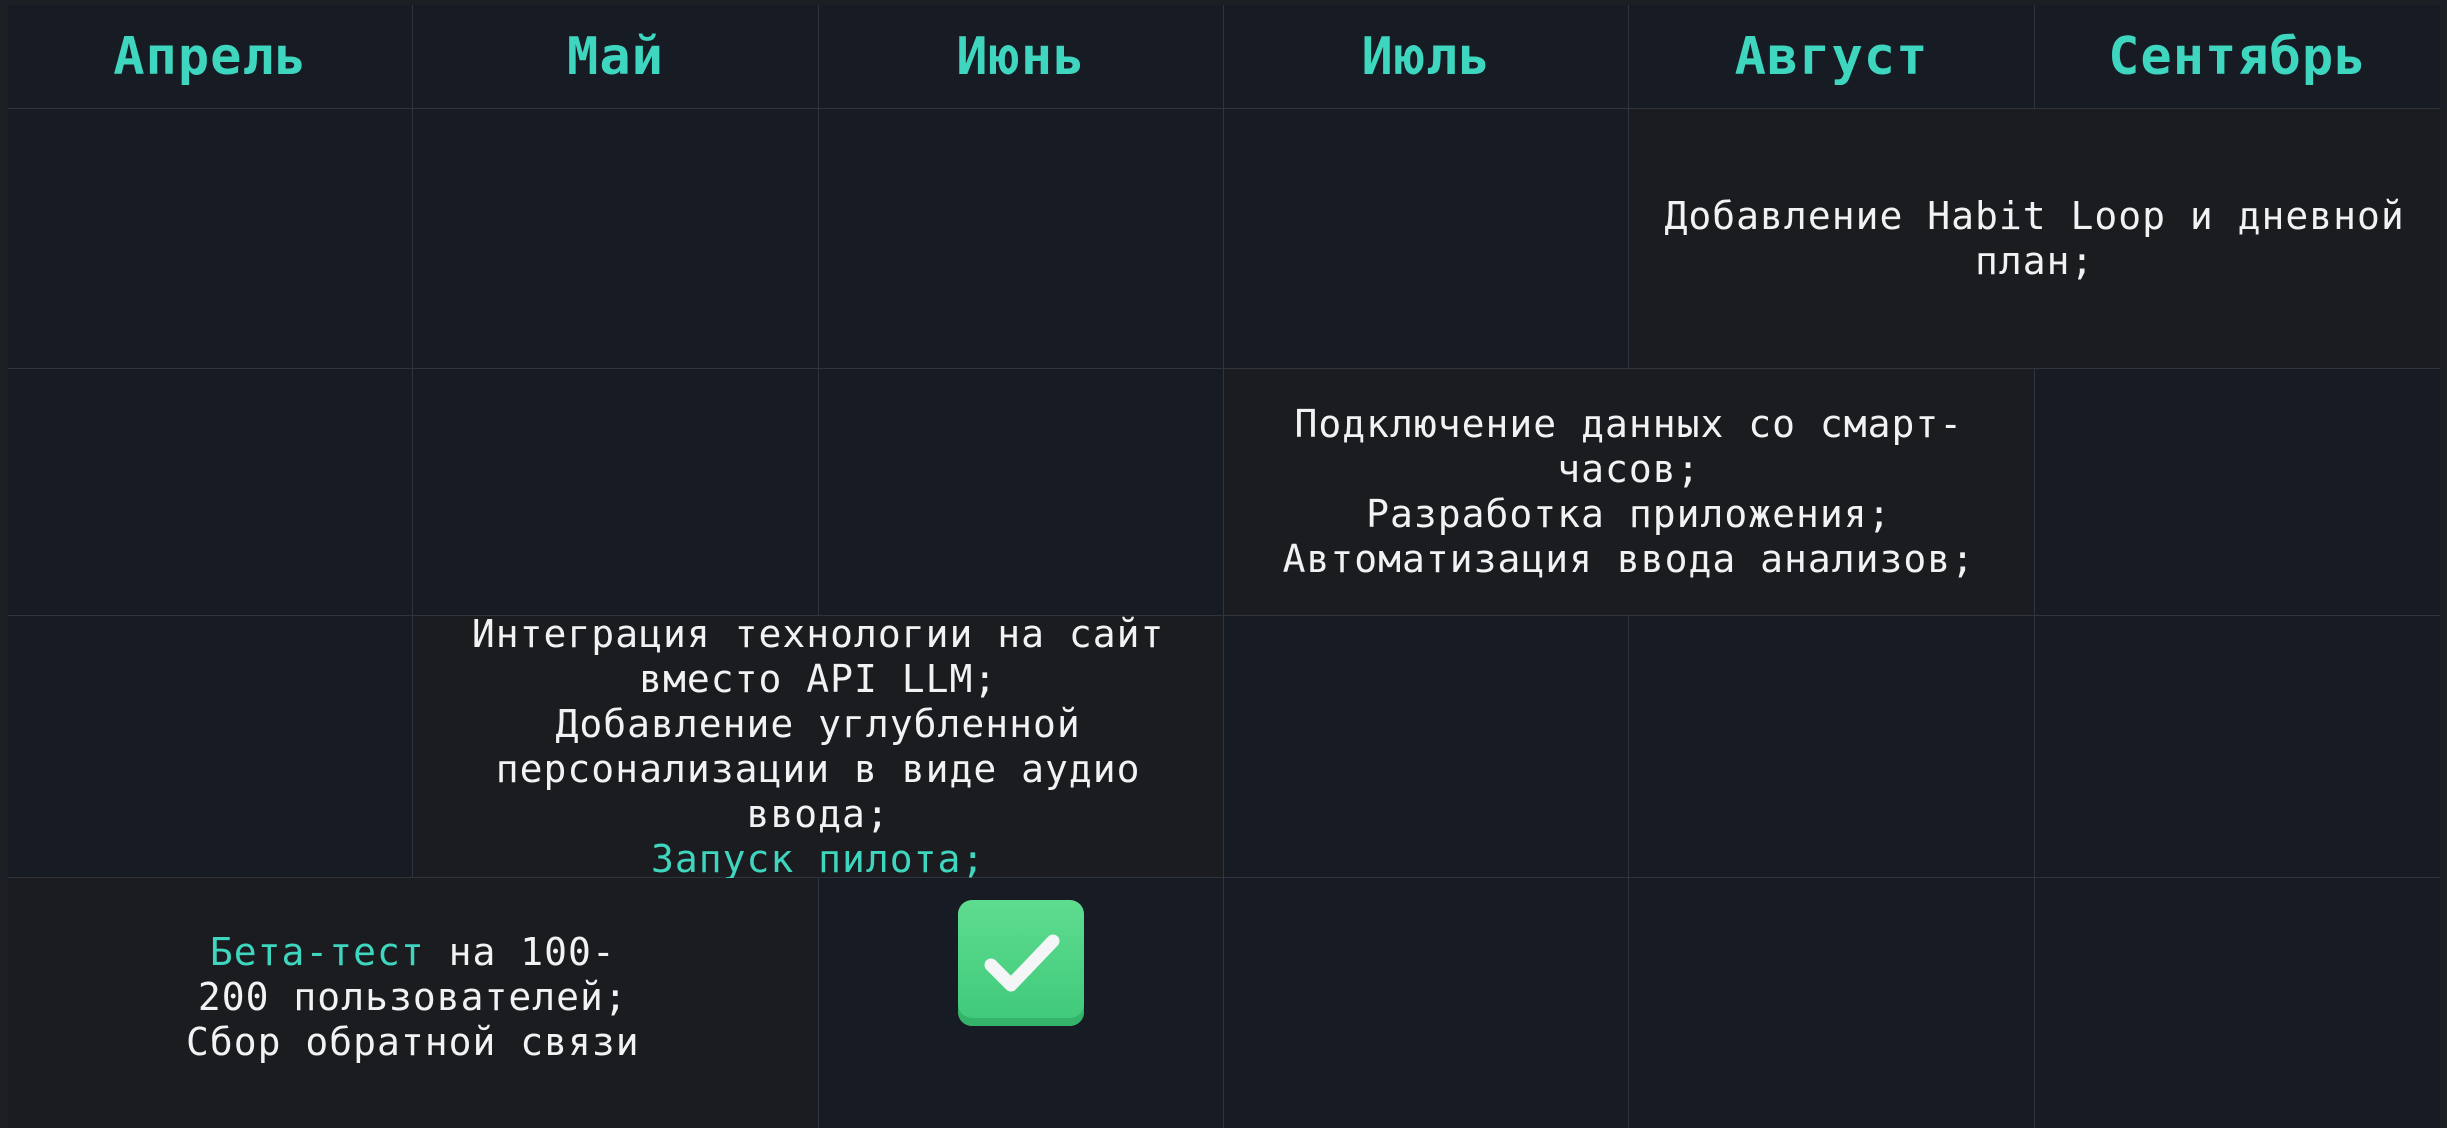 This screenshot has height=1128, width=2447. What do you see at coordinates (317, 952) in the screenshot?
I see `task-beta-prefix: Бета-тест` at bounding box center [317, 952].